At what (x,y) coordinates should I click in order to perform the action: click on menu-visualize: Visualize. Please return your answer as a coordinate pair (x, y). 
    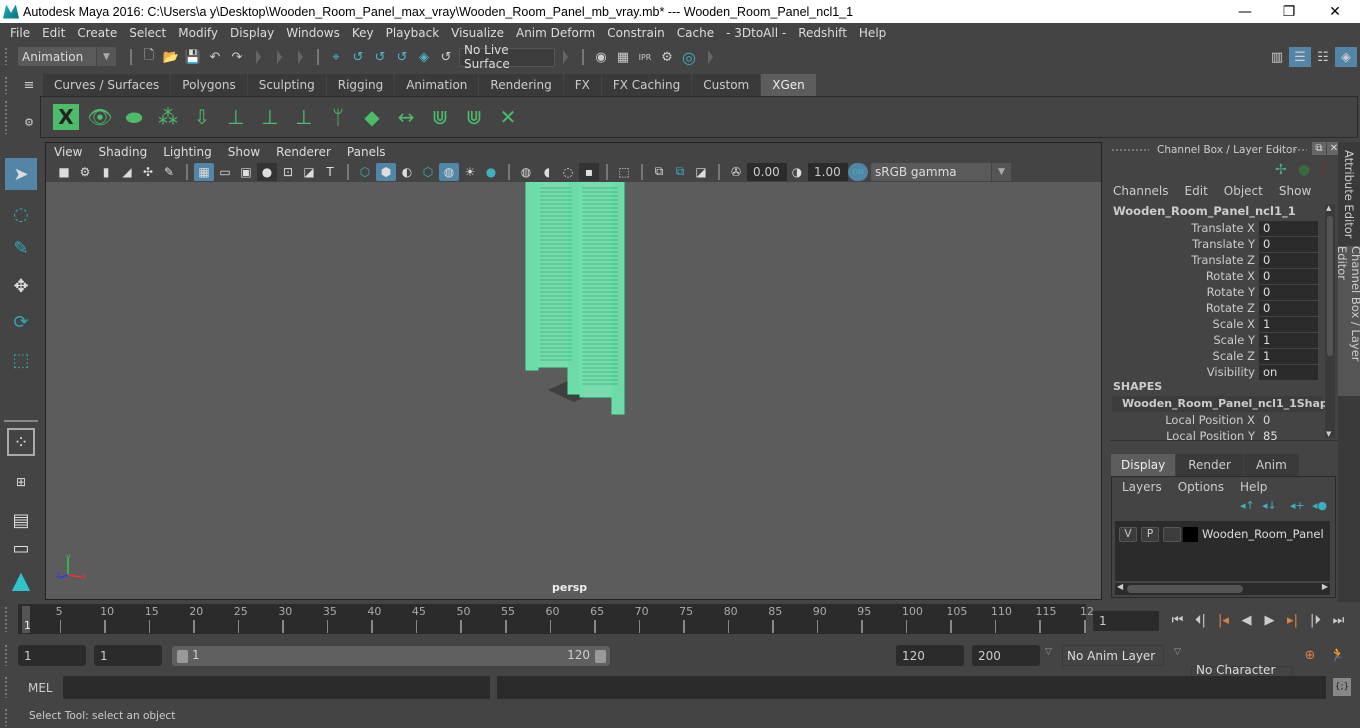
    Looking at the image, I should click on (477, 33).